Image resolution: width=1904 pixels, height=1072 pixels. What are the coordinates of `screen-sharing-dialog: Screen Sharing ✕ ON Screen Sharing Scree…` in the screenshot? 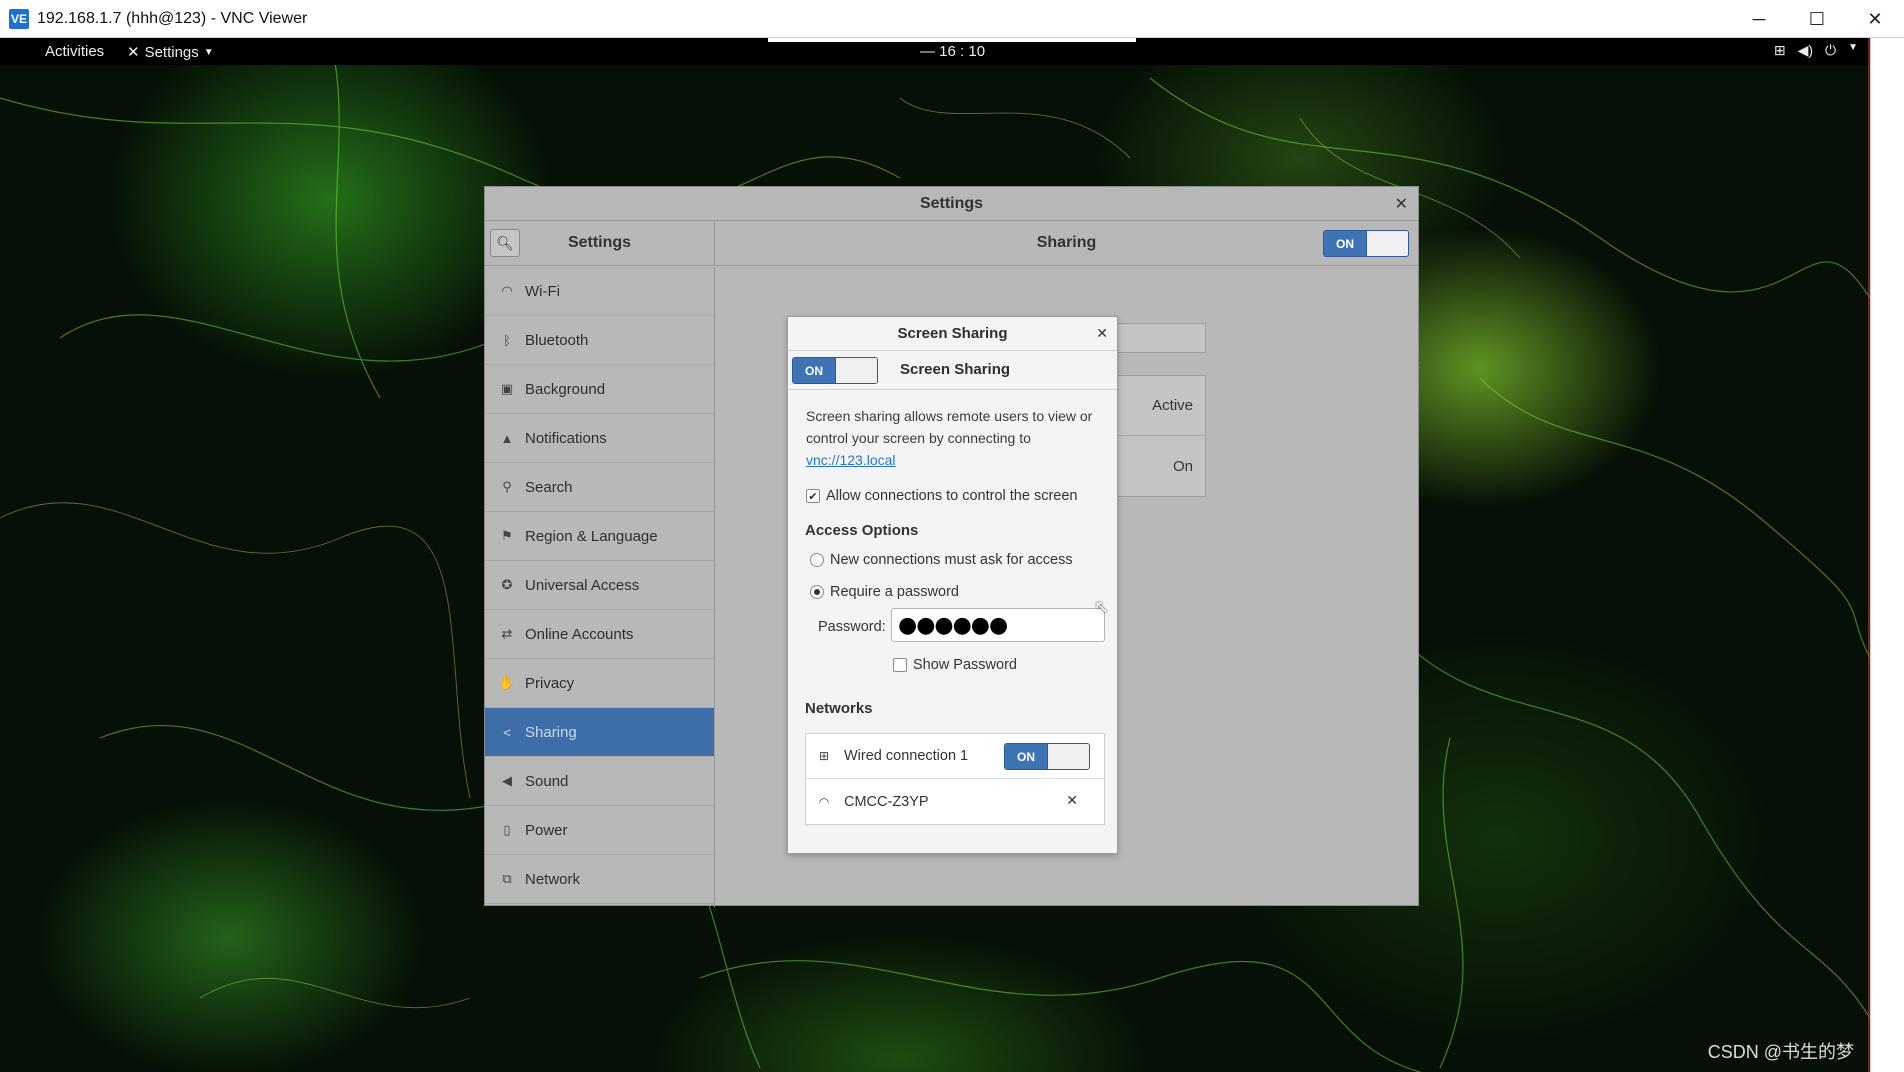 It's located at (952, 585).